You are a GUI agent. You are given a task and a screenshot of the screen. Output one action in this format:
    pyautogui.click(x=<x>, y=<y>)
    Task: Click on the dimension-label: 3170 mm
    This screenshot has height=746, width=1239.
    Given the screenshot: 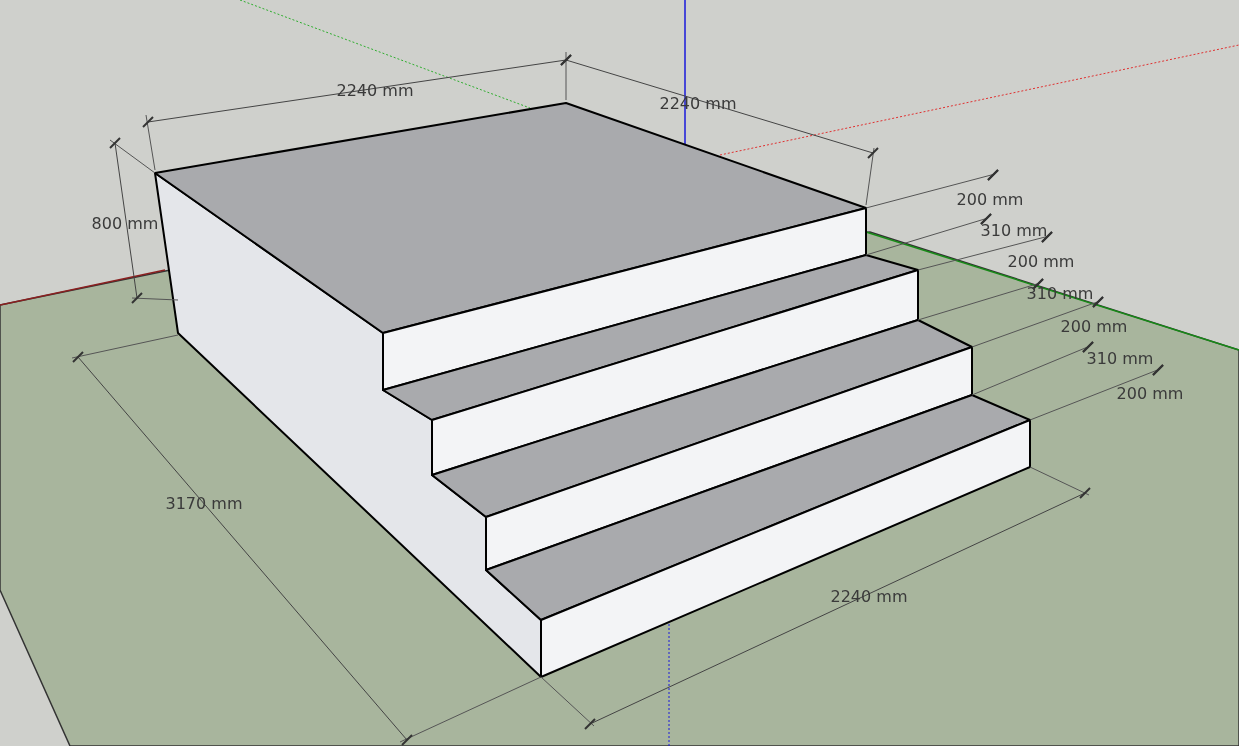 What is the action you would take?
    pyautogui.click(x=204, y=503)
    